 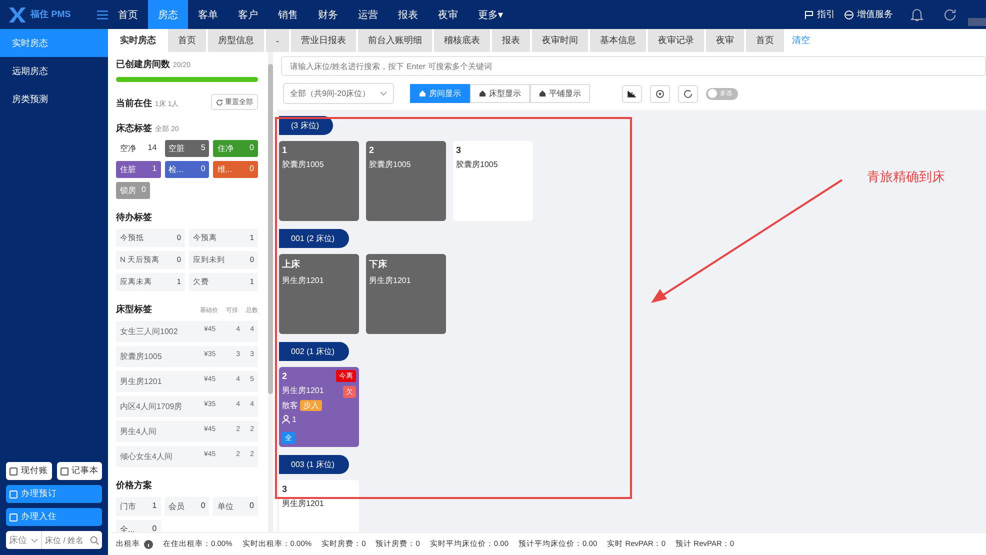 I want to click on room-header: 003 (1 床位), so click(x=314, y=464).